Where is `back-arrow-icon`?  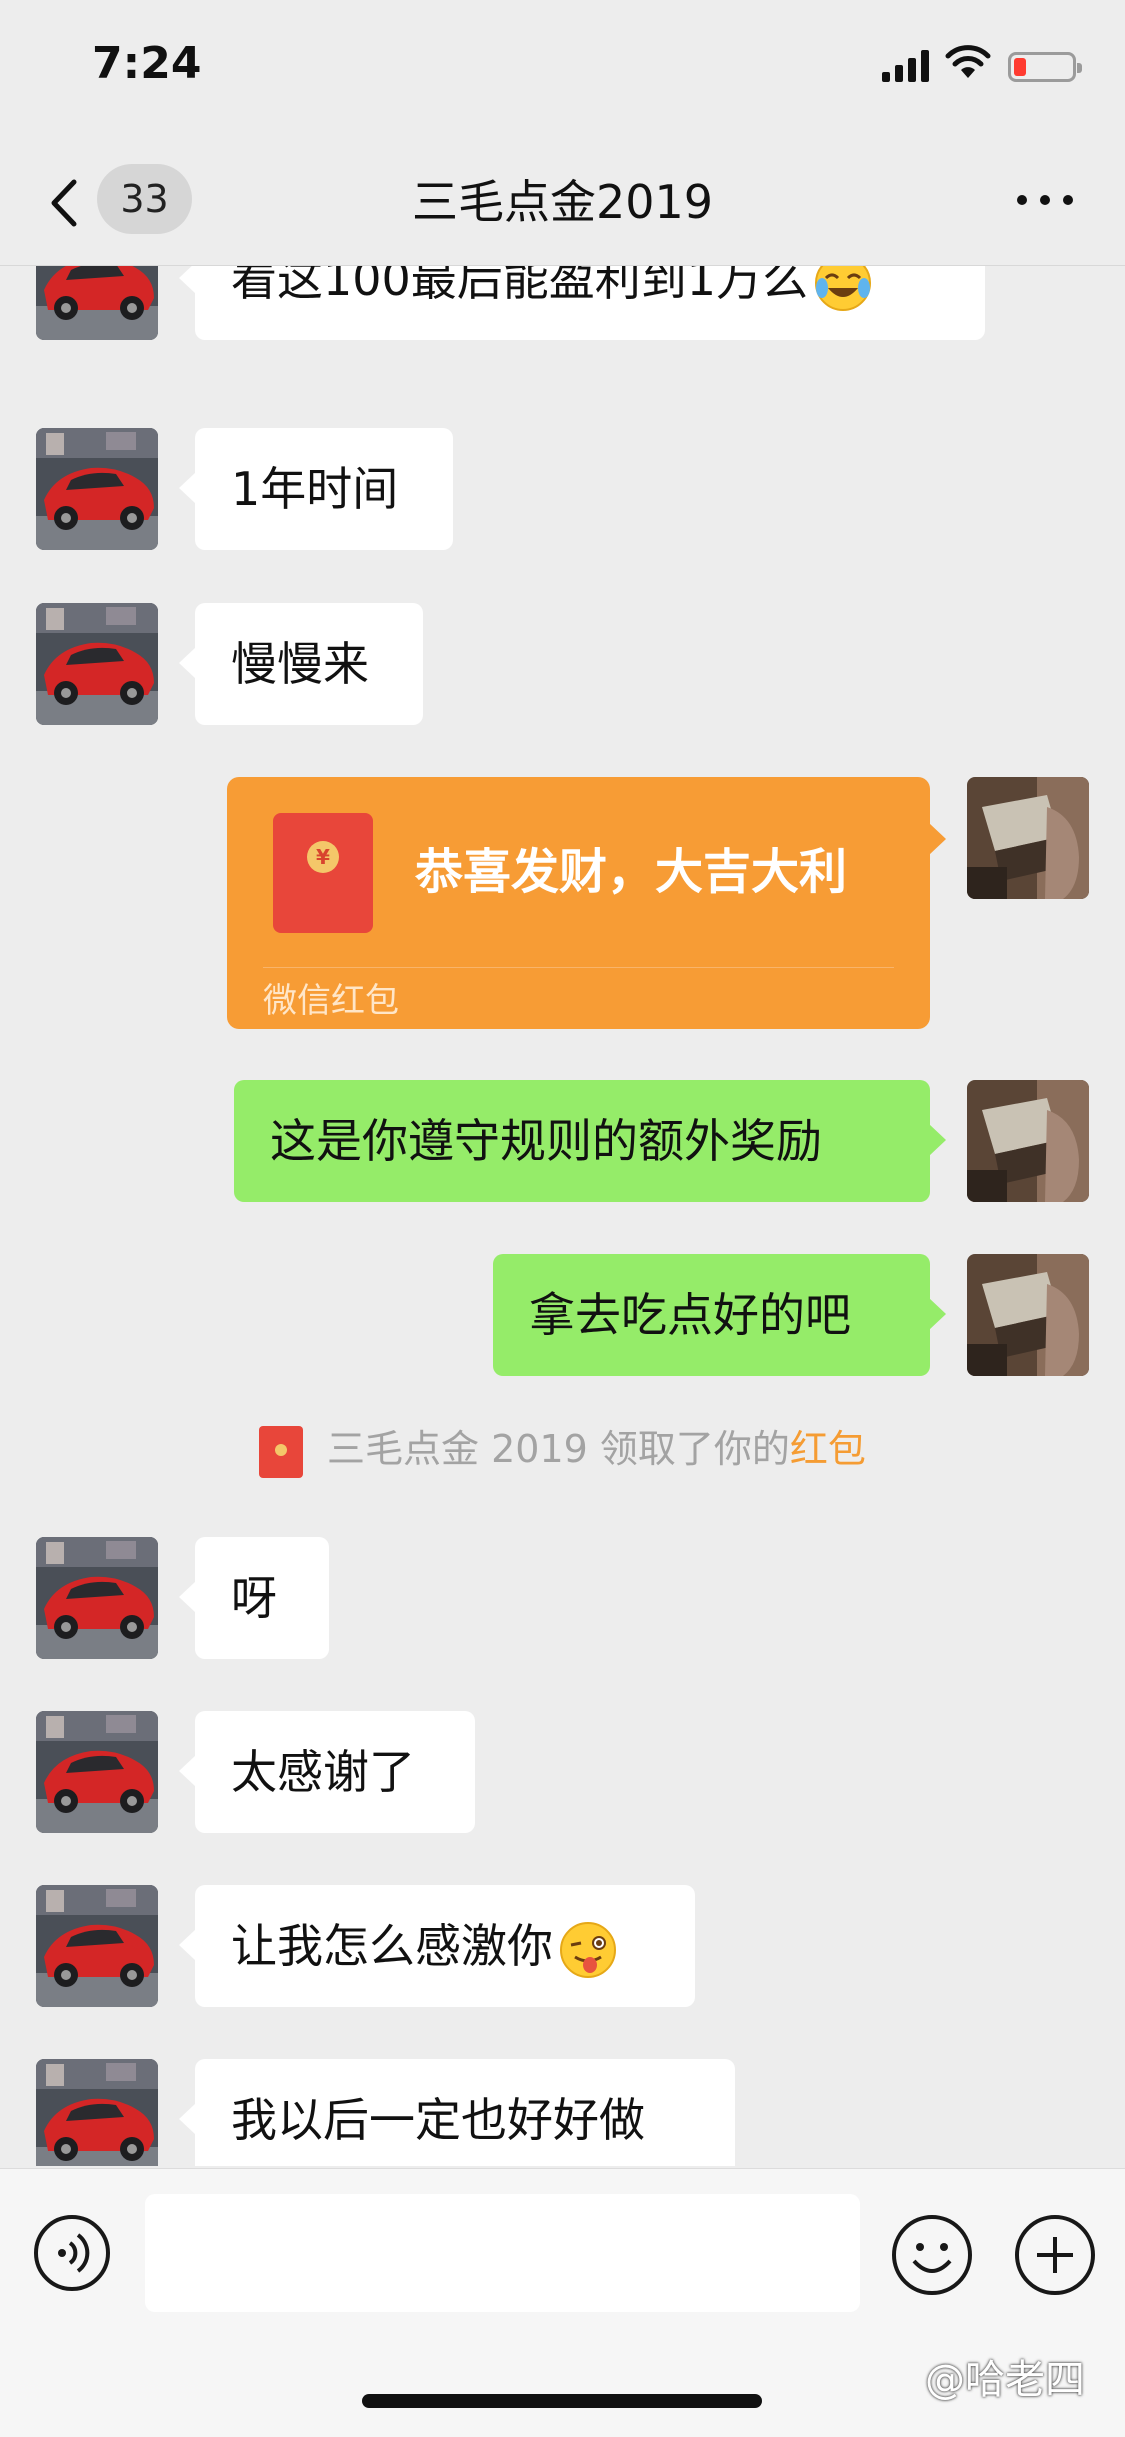
back-arrow-icon is located at coordinates (65, 203).